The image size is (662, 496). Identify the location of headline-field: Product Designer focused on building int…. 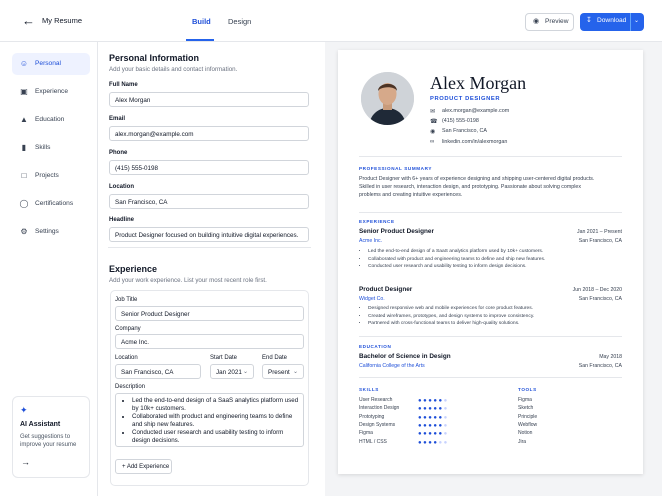
(209, 234).